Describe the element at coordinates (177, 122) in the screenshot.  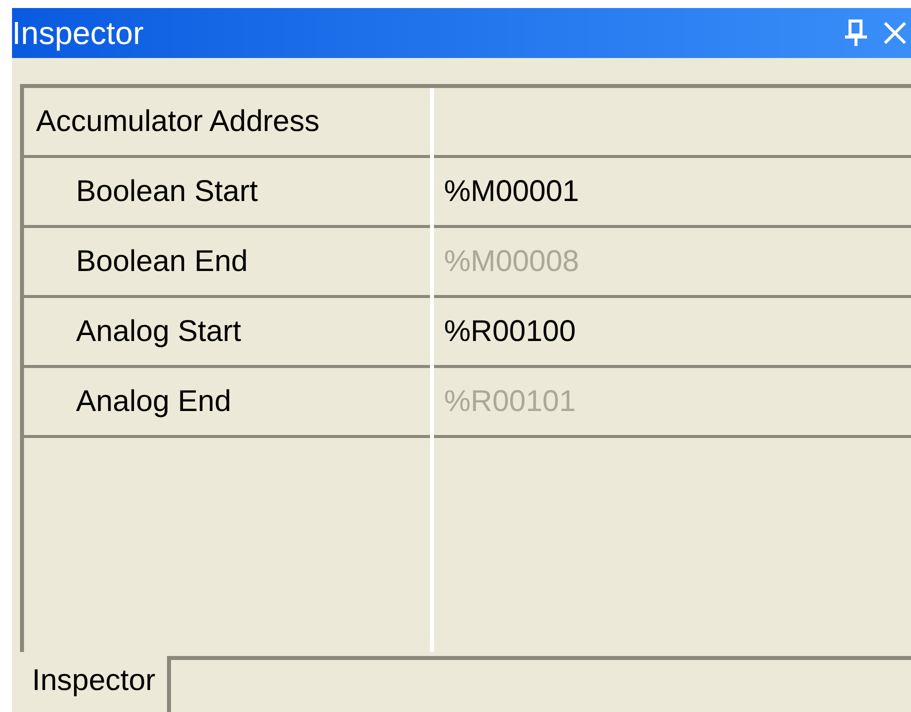
I see `category-label: Accumulator Address` at that location.